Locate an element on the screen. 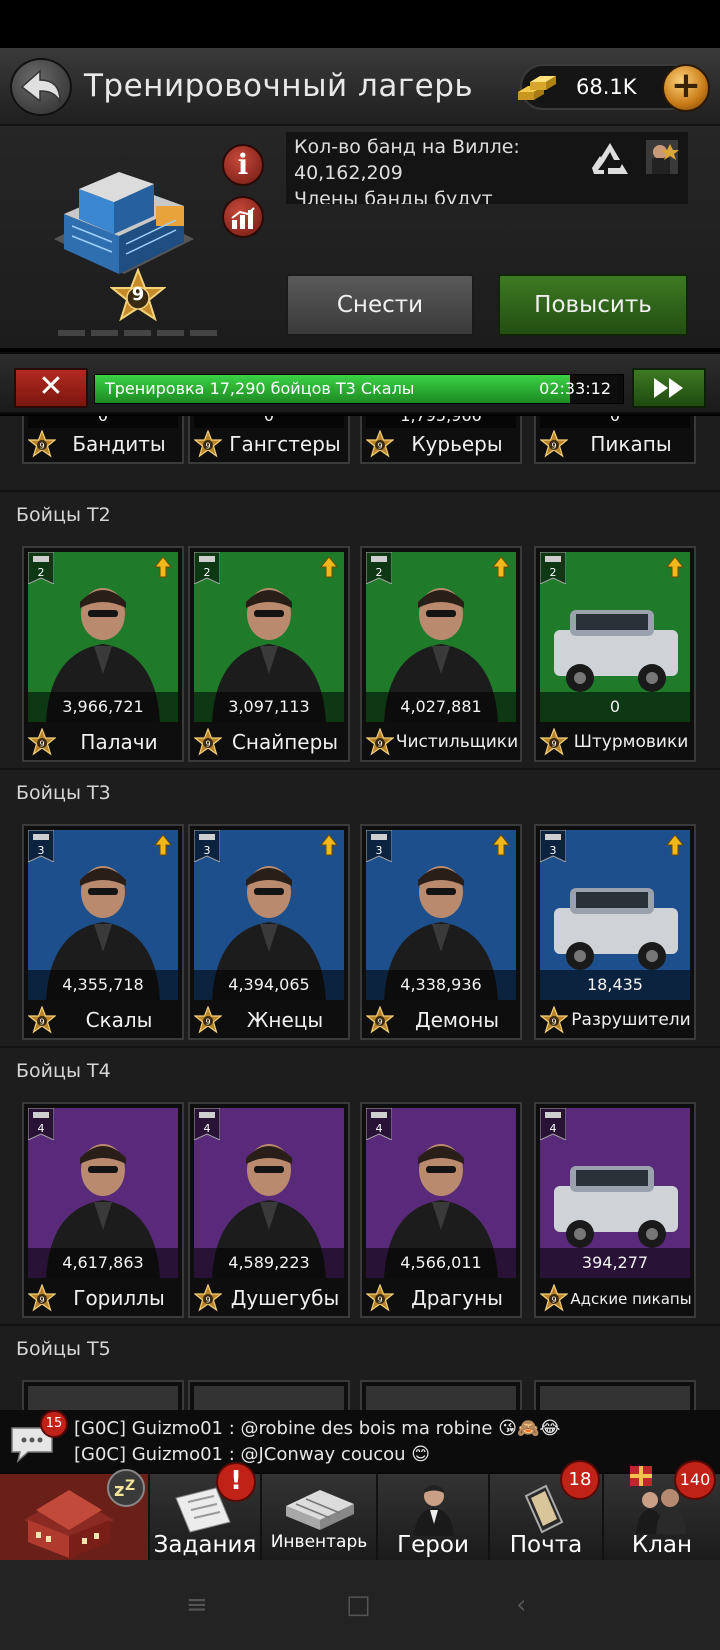 This screenshot has height=1650, width=720. troop-count: 394,277 is located at coordinates (615, 1263).